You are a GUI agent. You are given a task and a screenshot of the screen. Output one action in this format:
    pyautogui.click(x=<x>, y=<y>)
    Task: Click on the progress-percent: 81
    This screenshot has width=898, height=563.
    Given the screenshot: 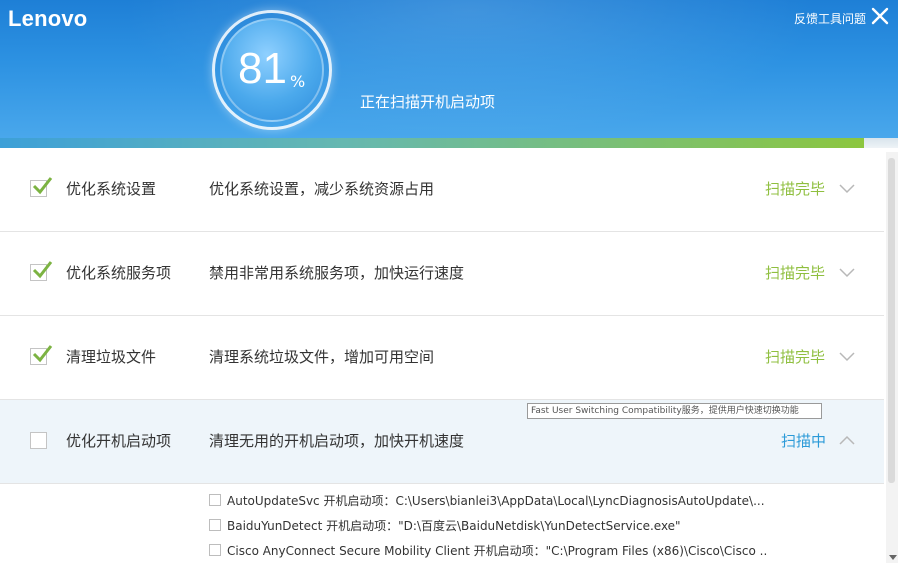 What is the action you would take?
    pyautogui.click(x=262, y=68)
    